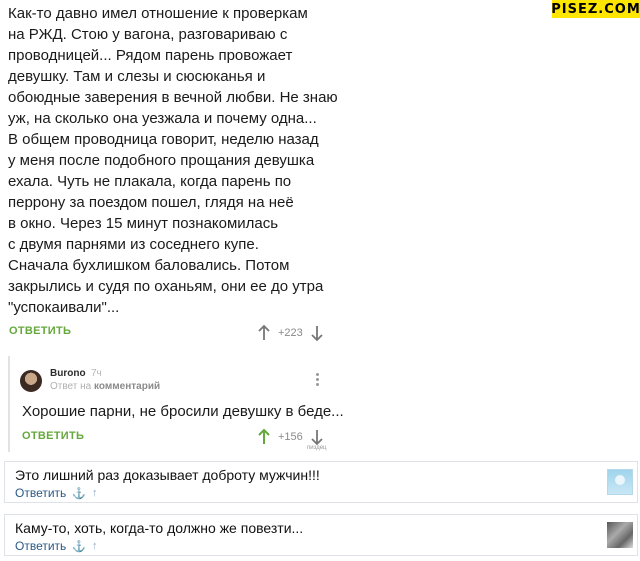 The width and height of the screenshot is (640, 561). Describe the element at coordinates (127, 386) in the screenshot. I see `reply-meta-target: комментарий` at that location.